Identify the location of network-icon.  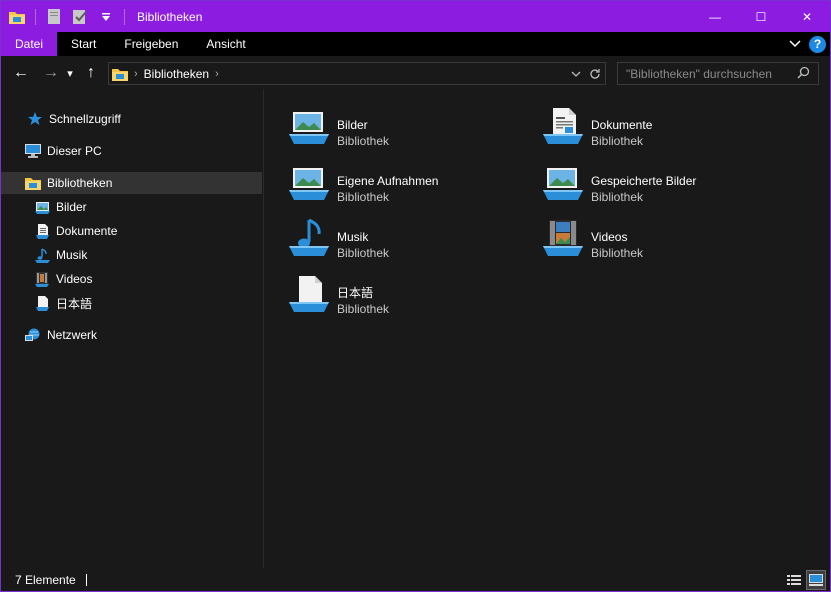
(33, 335).